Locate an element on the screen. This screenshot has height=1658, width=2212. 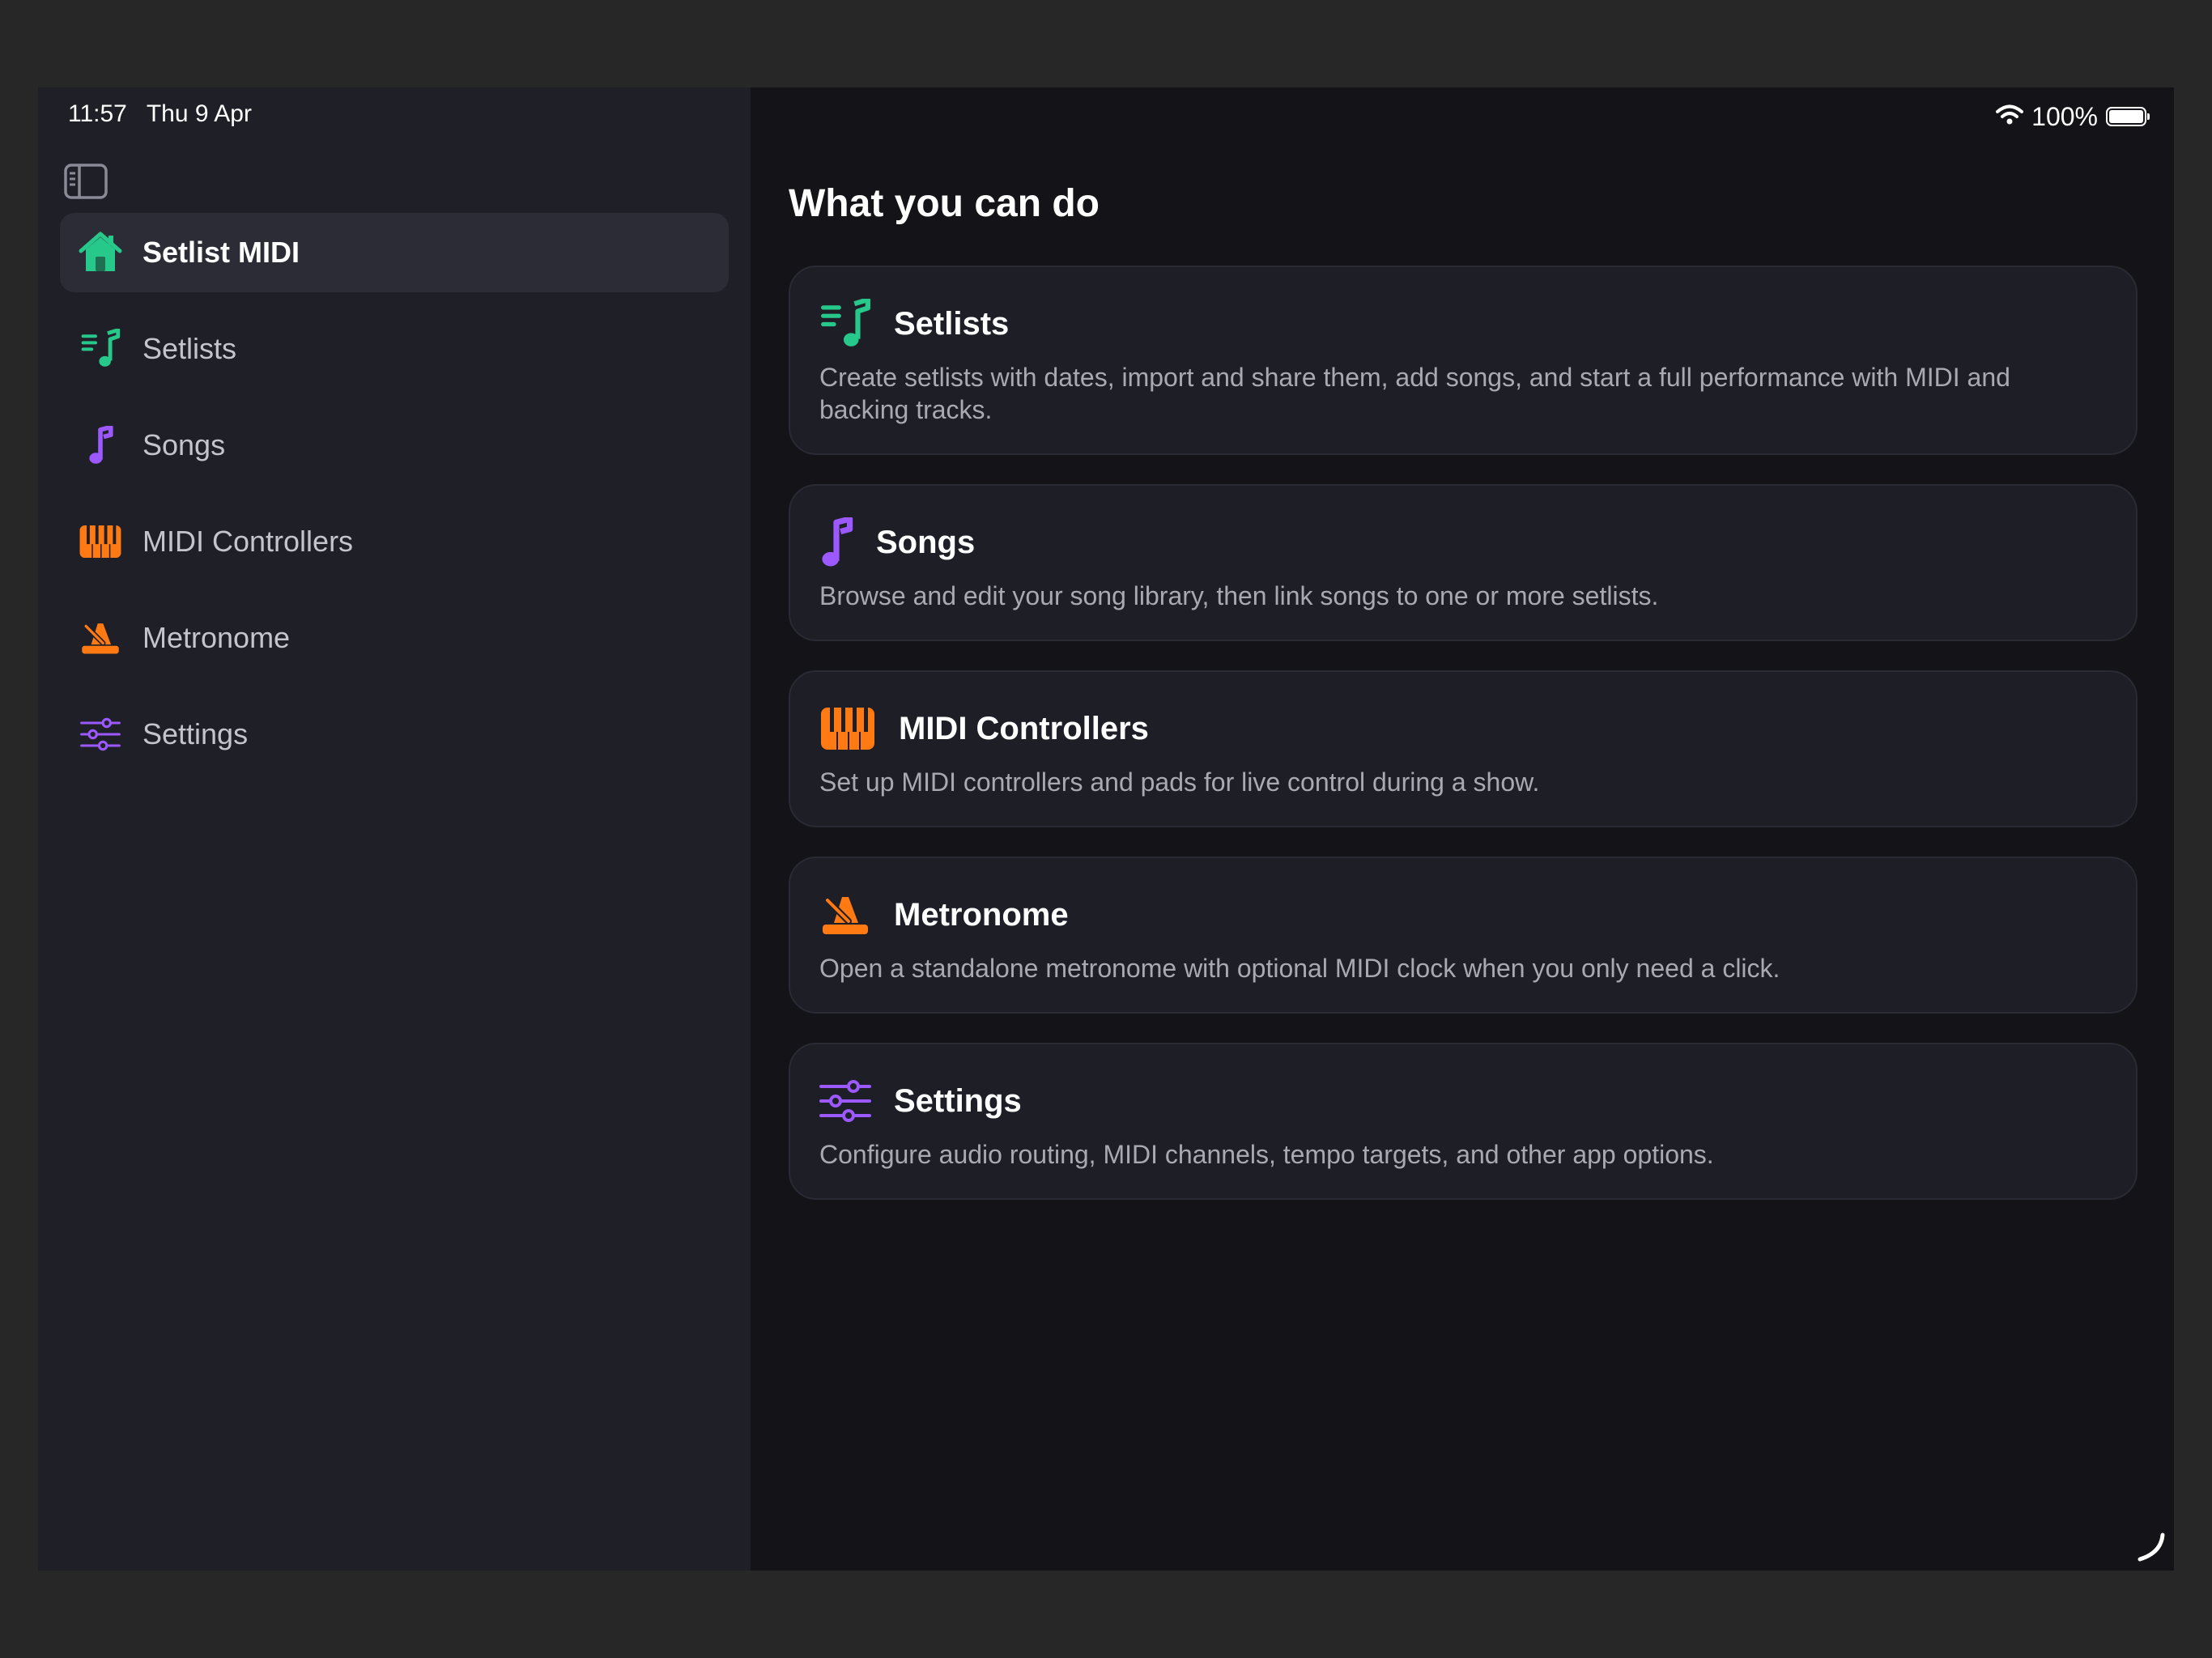
page-title: What you can do is located at coordinates (944, 203).